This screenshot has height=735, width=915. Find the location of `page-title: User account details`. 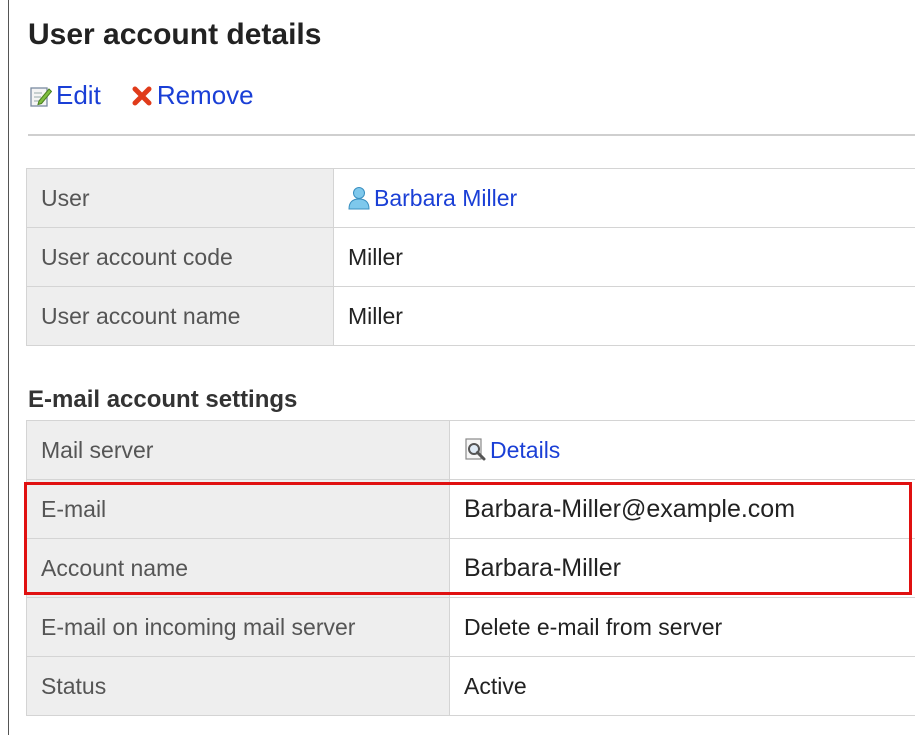

page-title: User account details is located at coordinates (175, 34).